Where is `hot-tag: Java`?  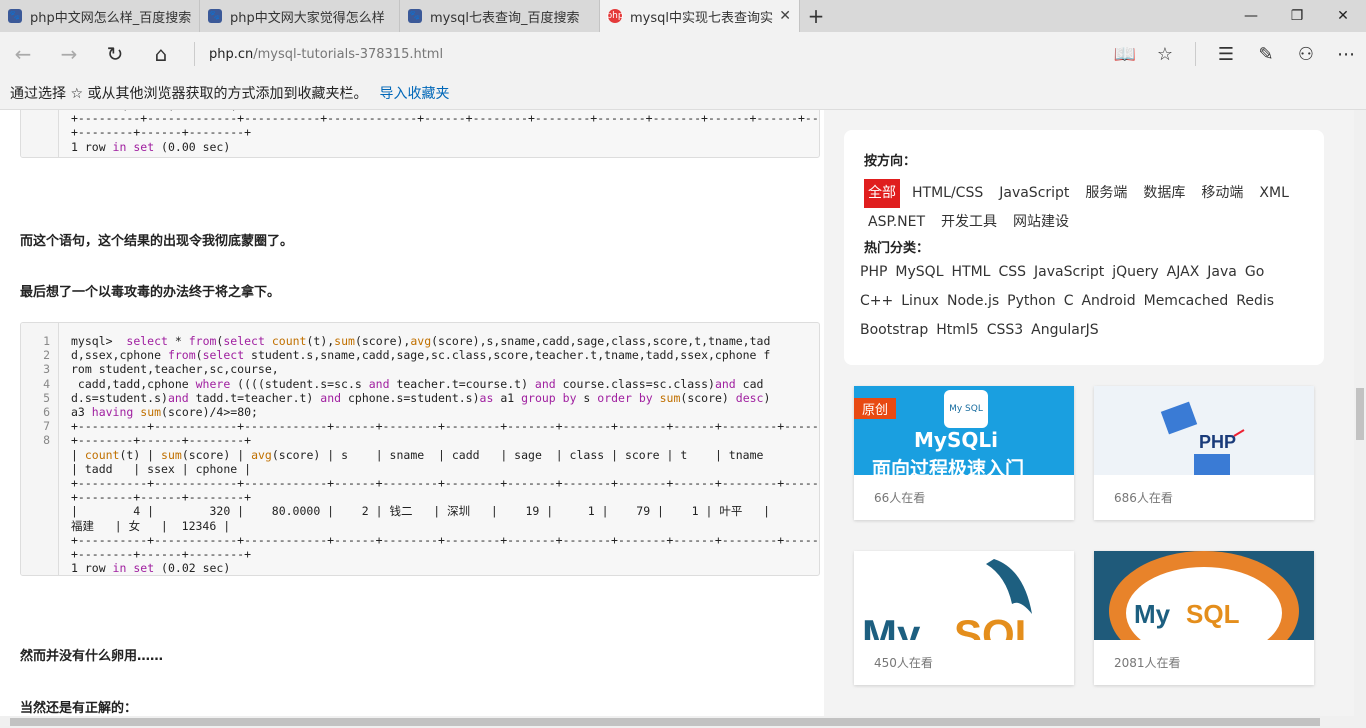
hot-tag: Java is located at coordinates (1222, 272).